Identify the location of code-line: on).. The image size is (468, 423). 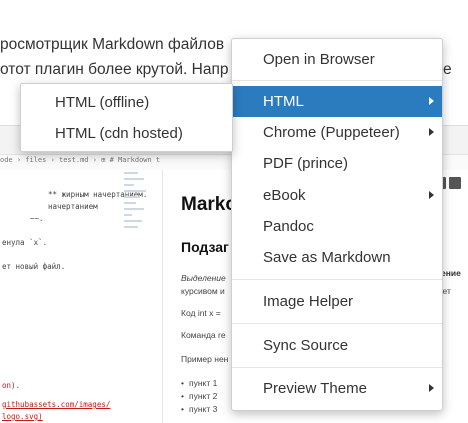
(11, 385).